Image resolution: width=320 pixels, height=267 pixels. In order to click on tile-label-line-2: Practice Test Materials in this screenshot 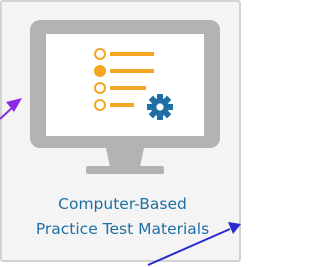, I will do `click(122, 229)`.